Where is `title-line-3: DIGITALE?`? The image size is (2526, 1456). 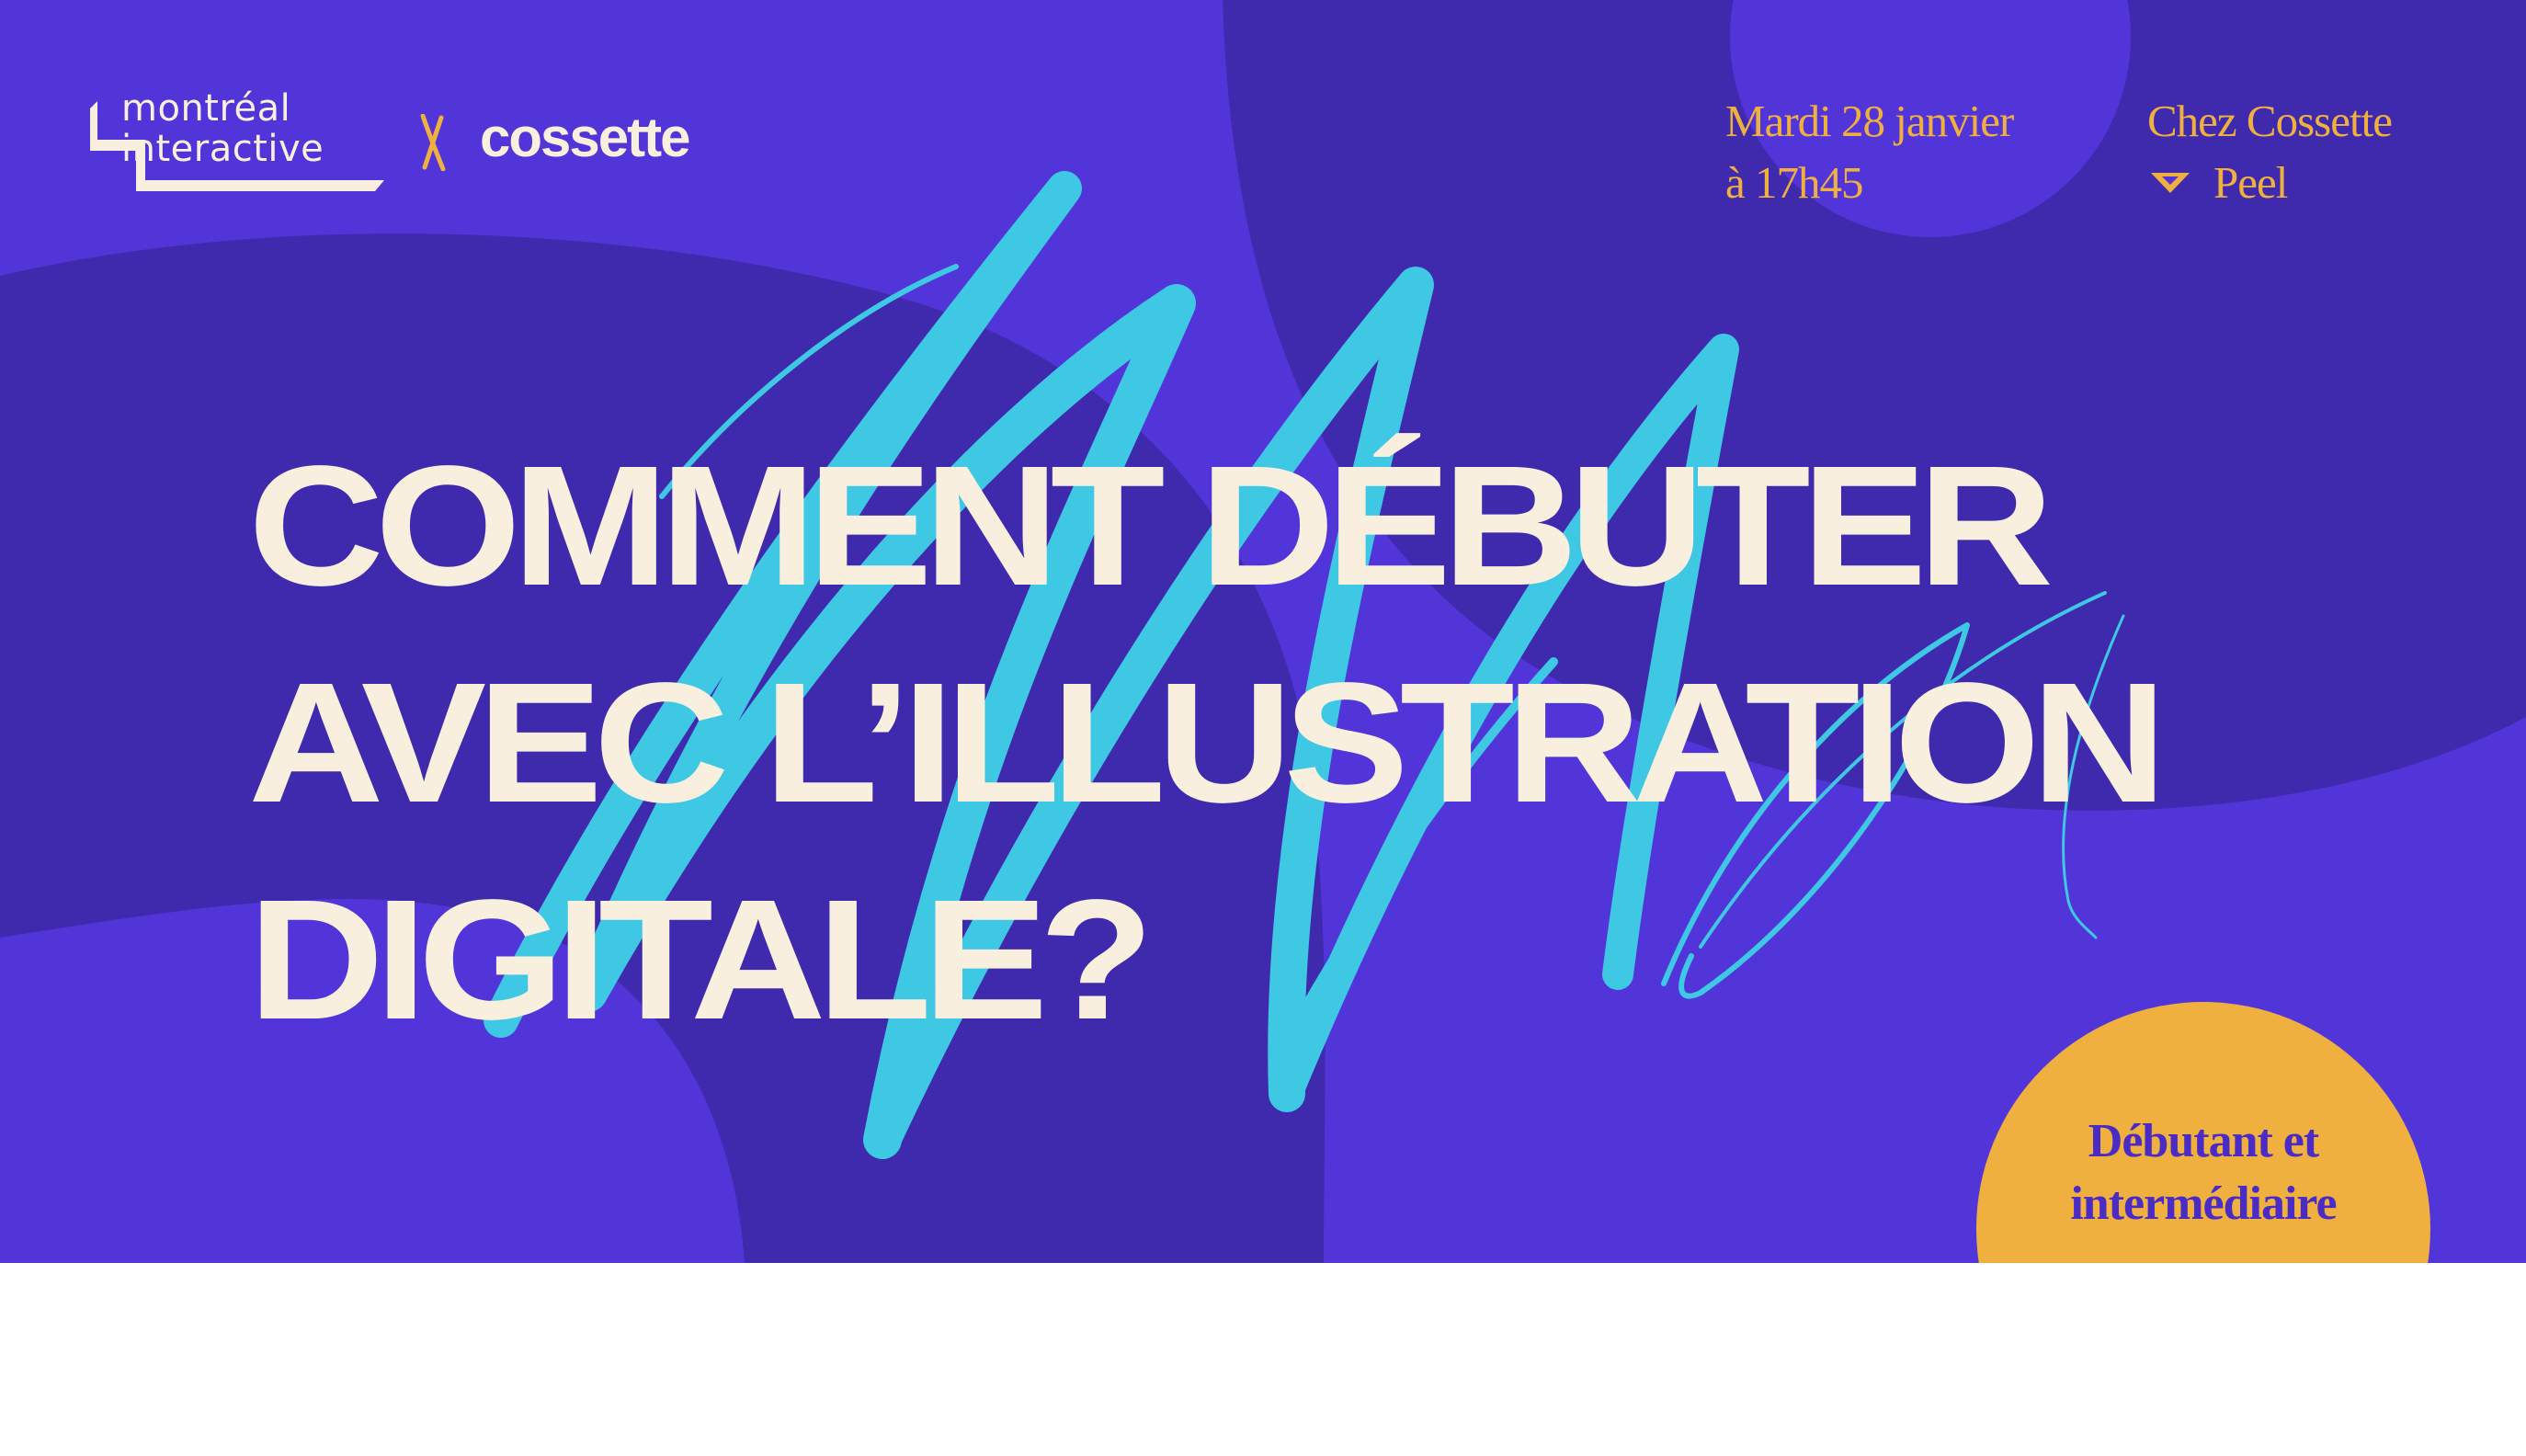
title-line-3: DIGITALE? is located at coordinates (701, 960).